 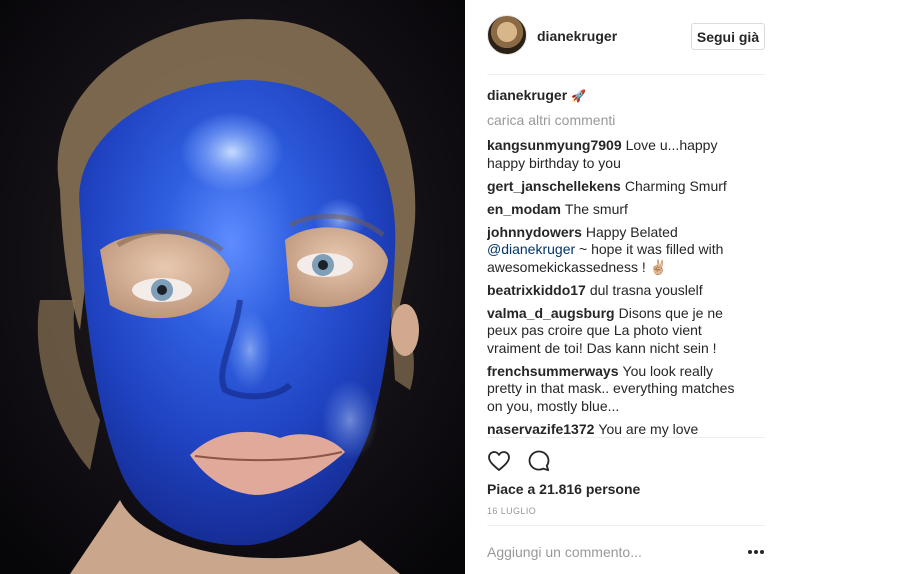 I want to click on comment: en_modam The smurf, so click(x=618, y=210).